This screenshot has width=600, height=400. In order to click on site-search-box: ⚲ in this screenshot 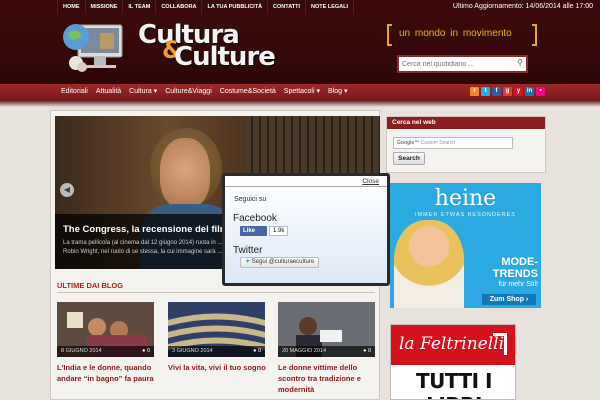, I will do `click(462, 64)`.